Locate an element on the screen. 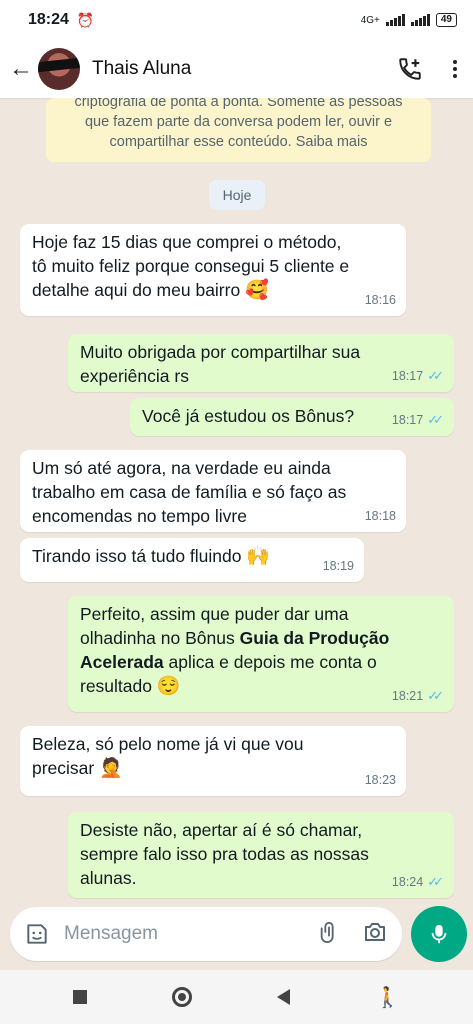  message-text: sempre falo isso pra todas as nossas is located at coordinates (224, 854).